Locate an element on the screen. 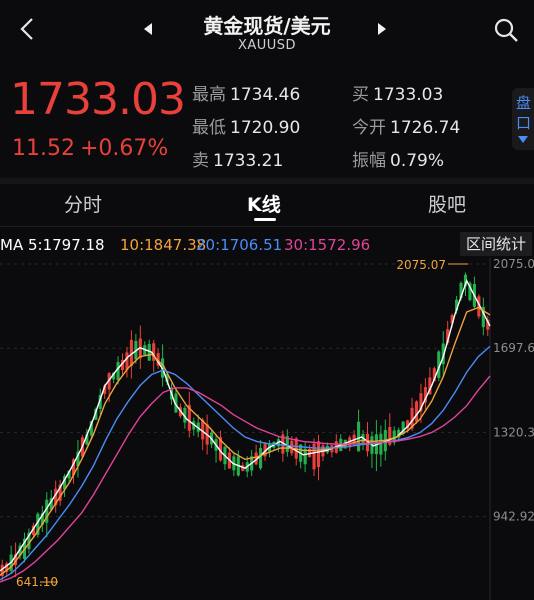 The image size is (534, 600). range-stats-button: 区间统计 is located at coordinates (496, 244).